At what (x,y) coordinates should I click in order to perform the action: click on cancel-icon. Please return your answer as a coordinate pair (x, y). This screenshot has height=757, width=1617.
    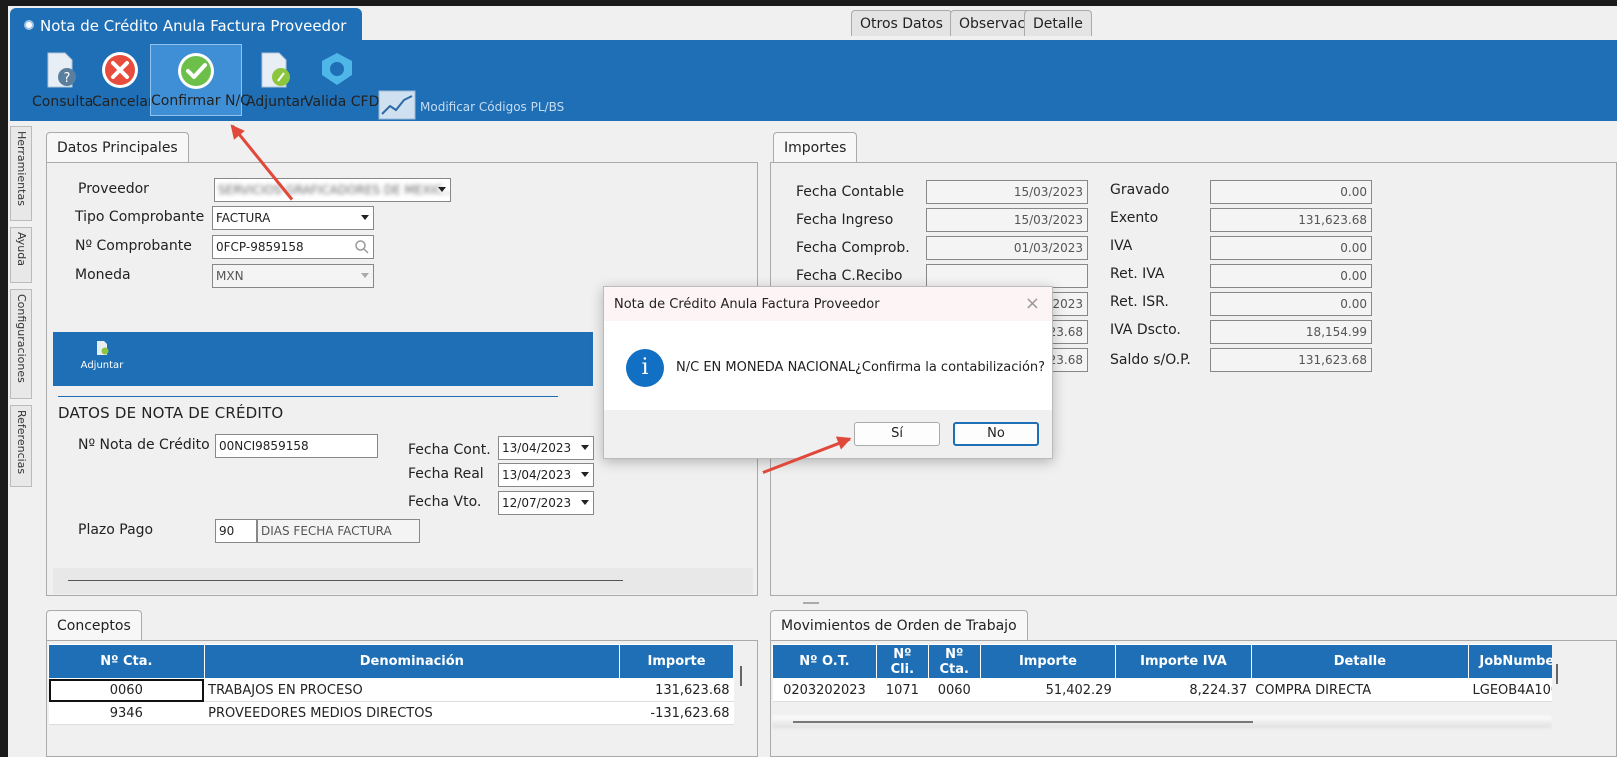
    Looking at the image, I should click on (120, 70).